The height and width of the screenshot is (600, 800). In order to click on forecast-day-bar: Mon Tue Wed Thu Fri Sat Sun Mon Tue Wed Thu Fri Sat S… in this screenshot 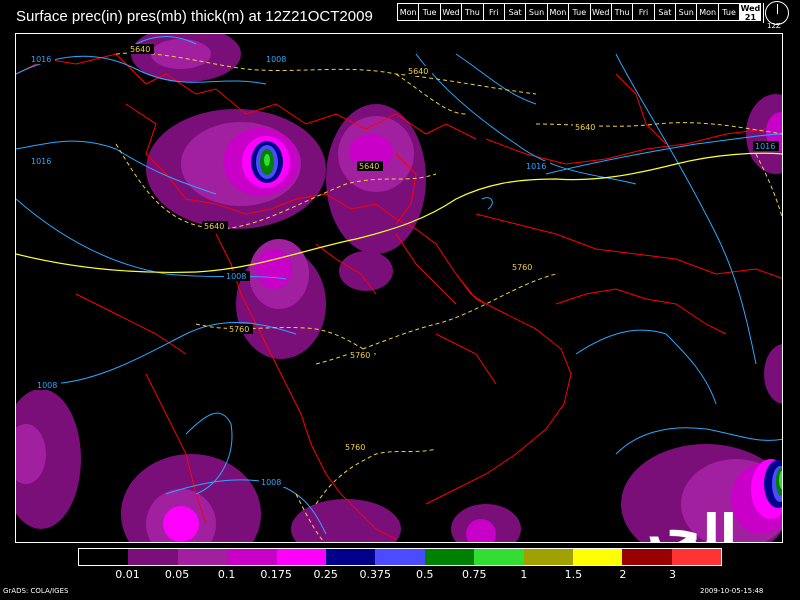, I will do `click(580, 13)`.